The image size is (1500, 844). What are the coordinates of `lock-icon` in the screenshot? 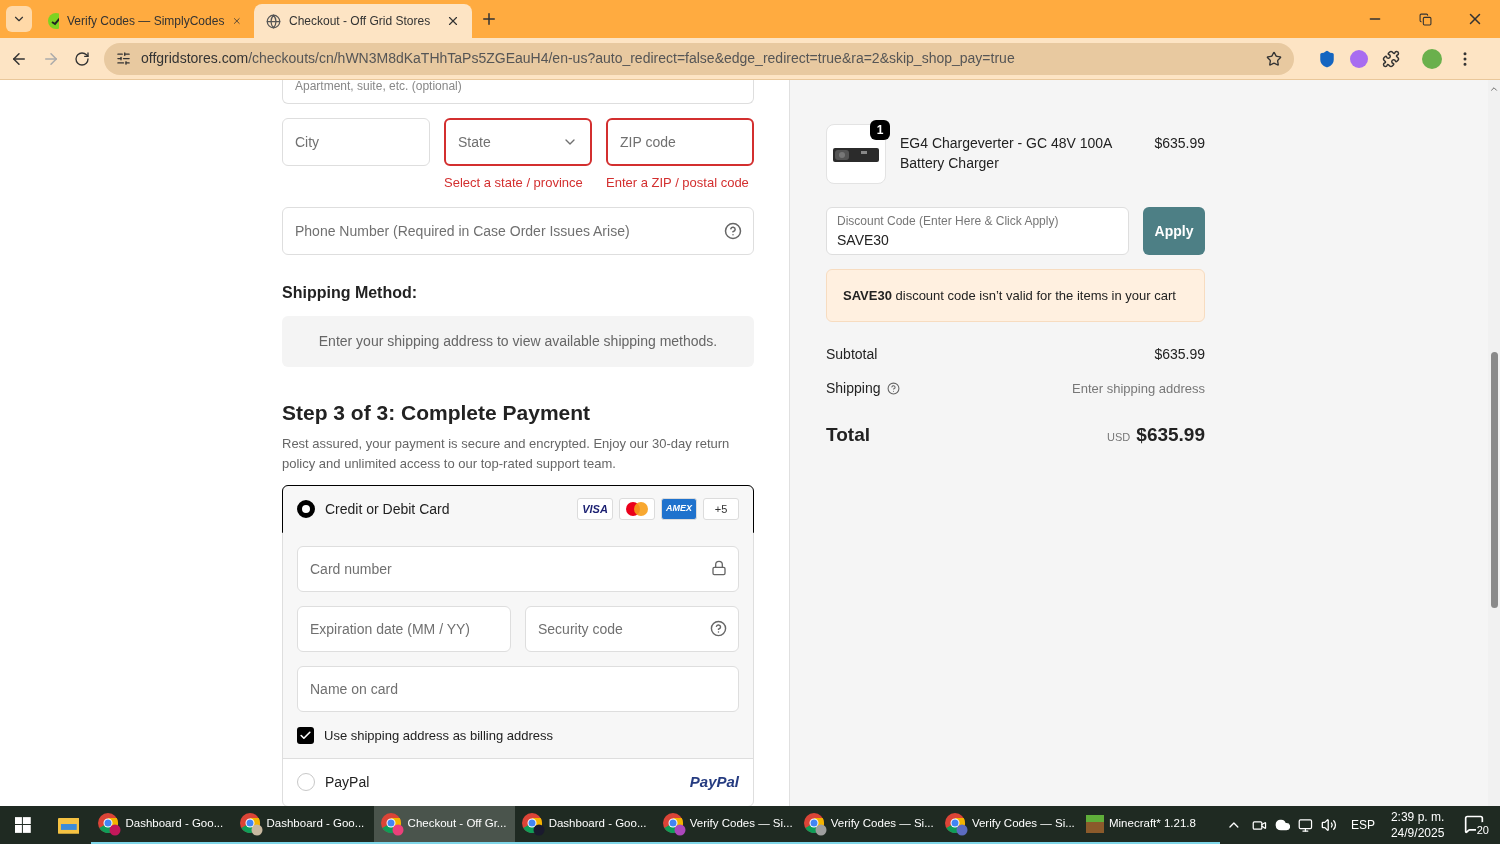 It's located at (719, 568).